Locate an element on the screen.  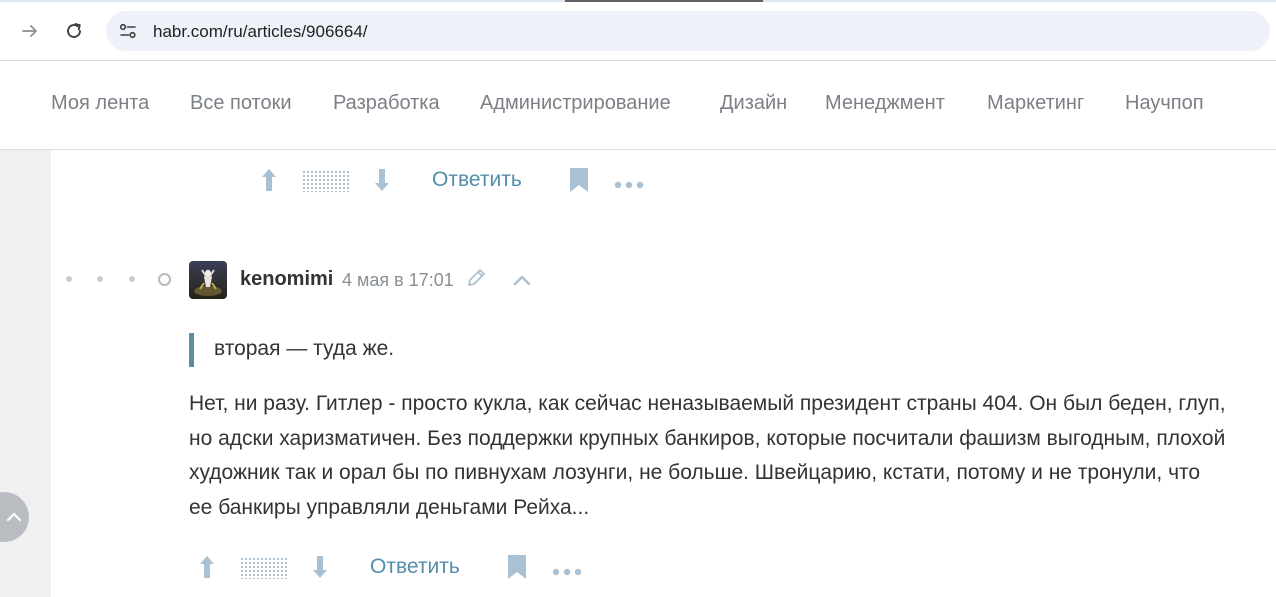
comment-username: kenomimi is located at coordinates (286, 279).